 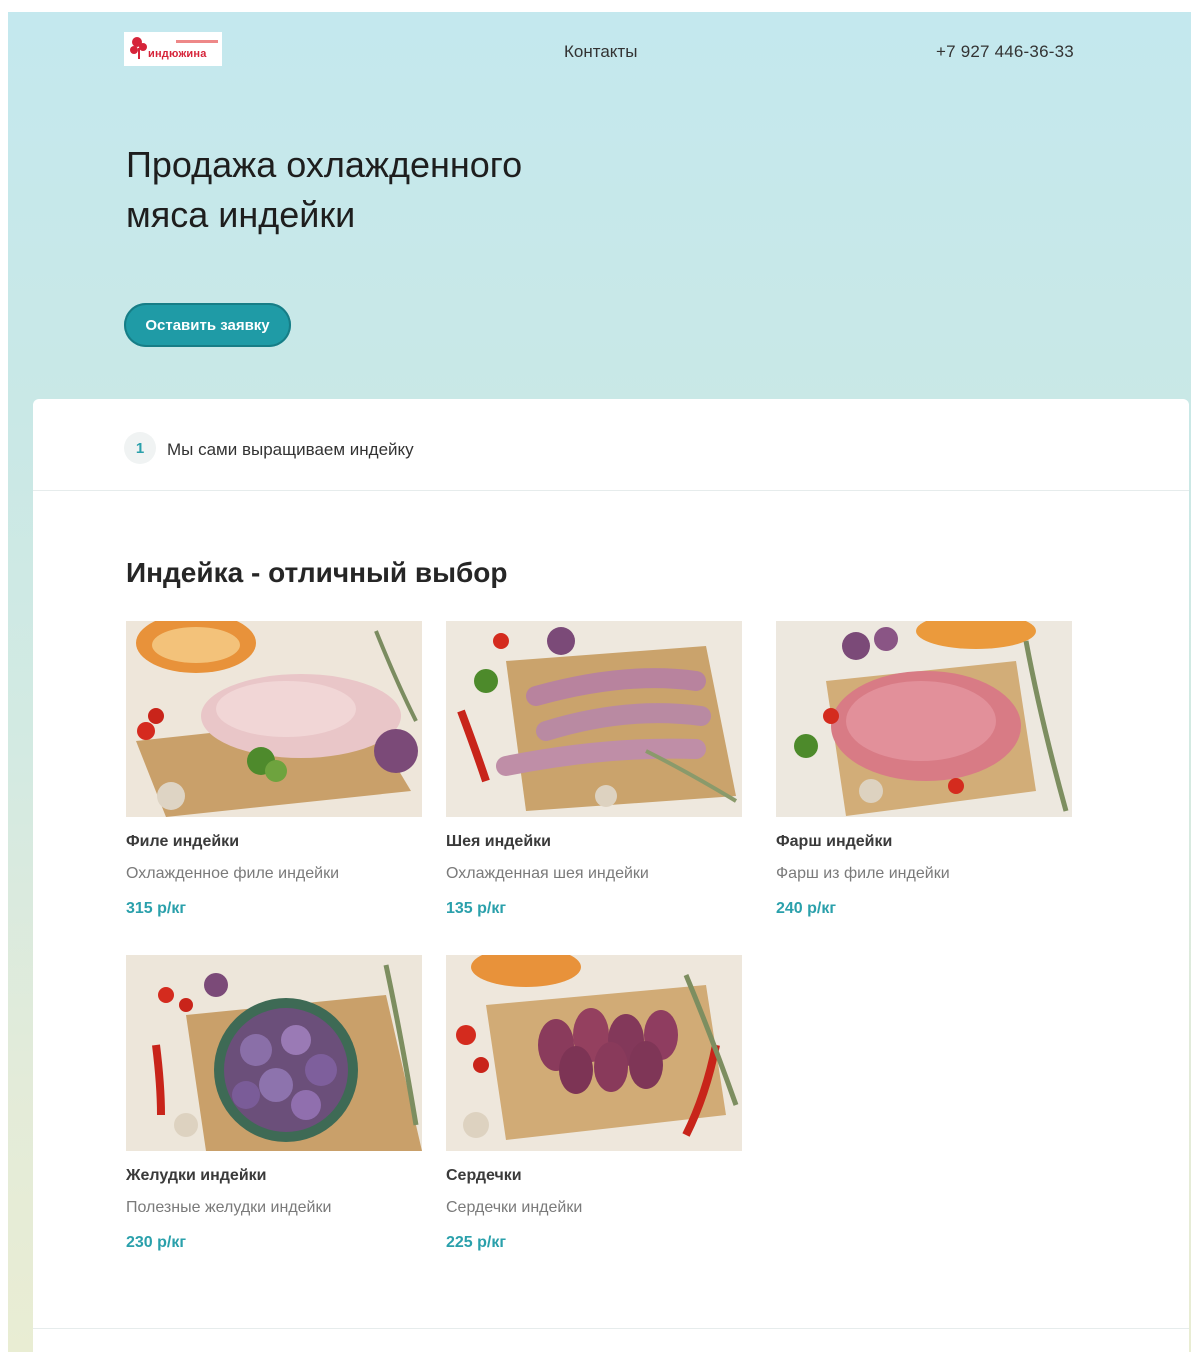 I want to click on product-name: Фарш индейки, so click(x=834, y=841).